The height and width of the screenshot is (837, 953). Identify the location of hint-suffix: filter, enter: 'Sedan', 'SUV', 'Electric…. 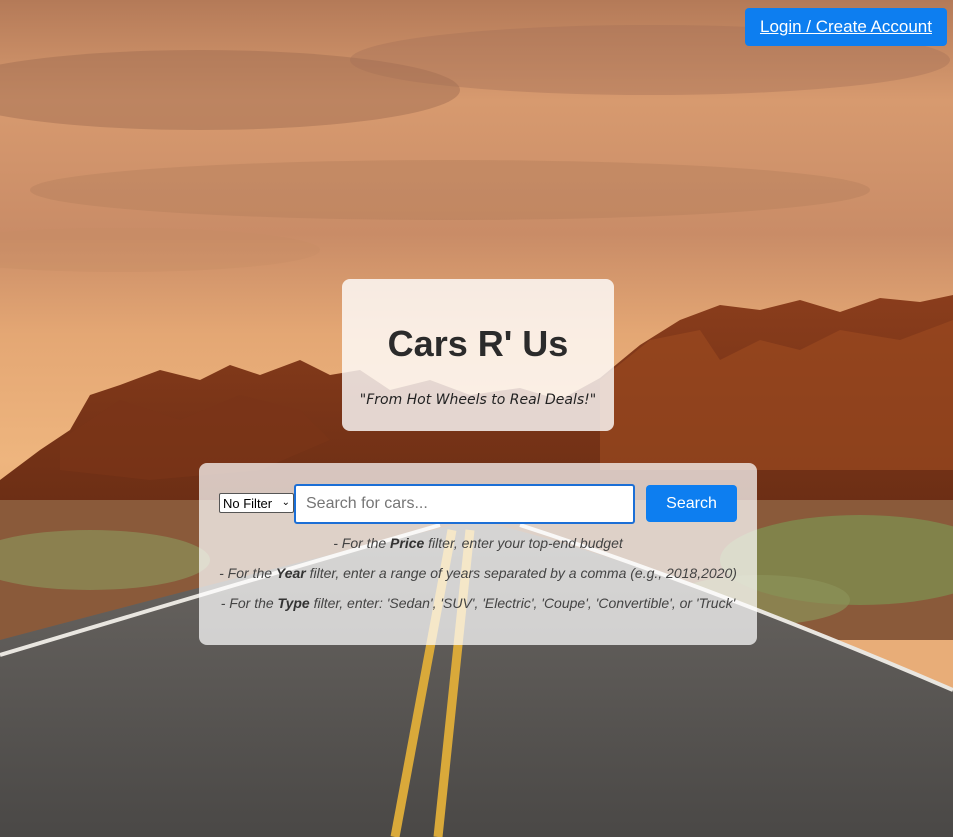
(522, 603).